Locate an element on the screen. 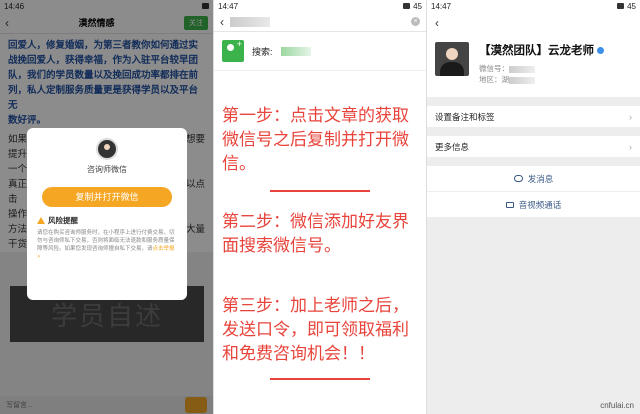 The width and height of the screenshot is (640, 414). watermark: cnfulai.cn is located at coordinates (617, 405).